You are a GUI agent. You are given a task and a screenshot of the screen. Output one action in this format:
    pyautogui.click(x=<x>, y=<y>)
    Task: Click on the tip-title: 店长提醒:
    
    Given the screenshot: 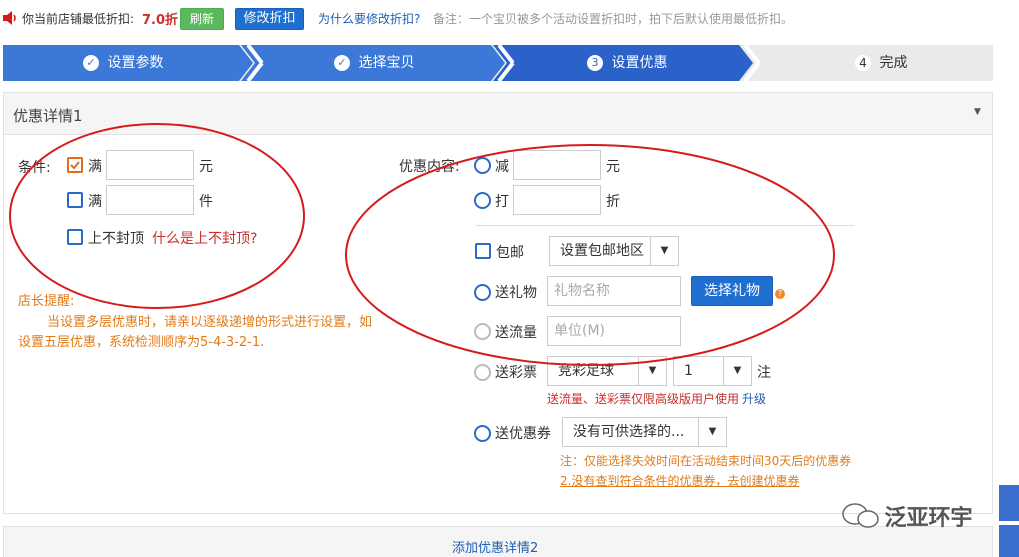 What is the action you would take?
    pyautogui.click(x=46, y=301)
    